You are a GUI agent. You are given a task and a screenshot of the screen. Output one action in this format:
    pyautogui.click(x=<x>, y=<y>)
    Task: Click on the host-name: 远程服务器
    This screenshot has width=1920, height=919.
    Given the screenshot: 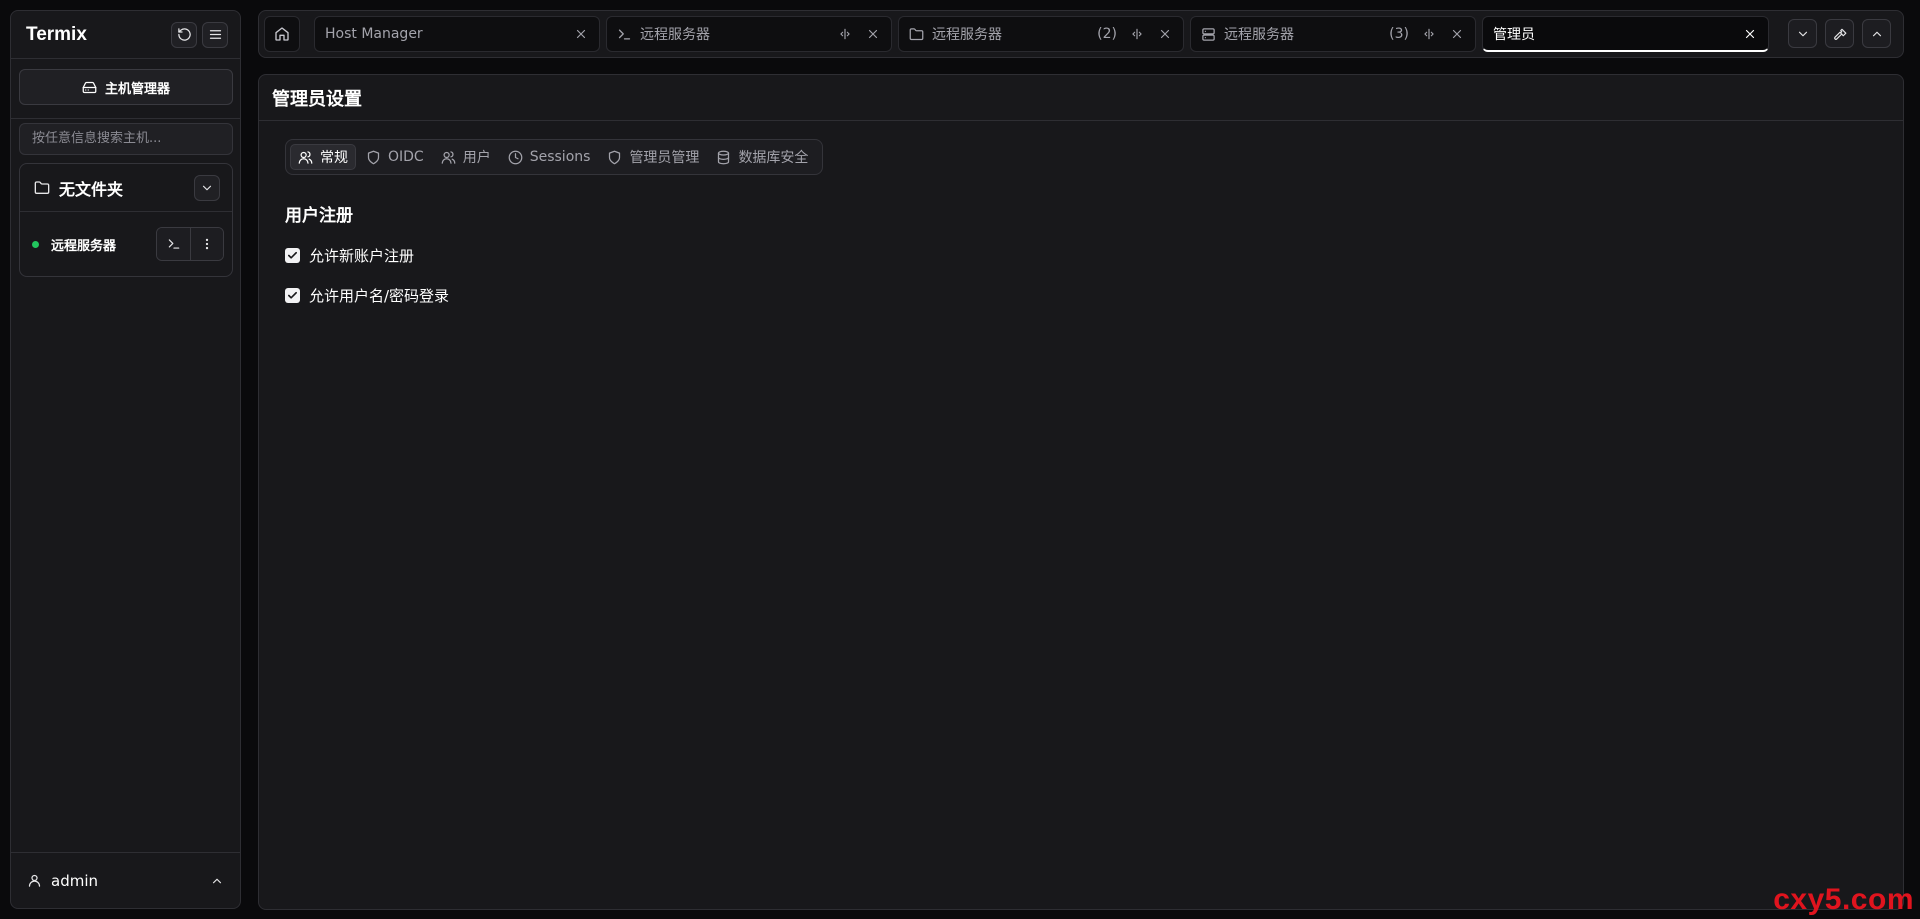 What is the action you would take?
    pyautogui.click(x=84, y=246)
    